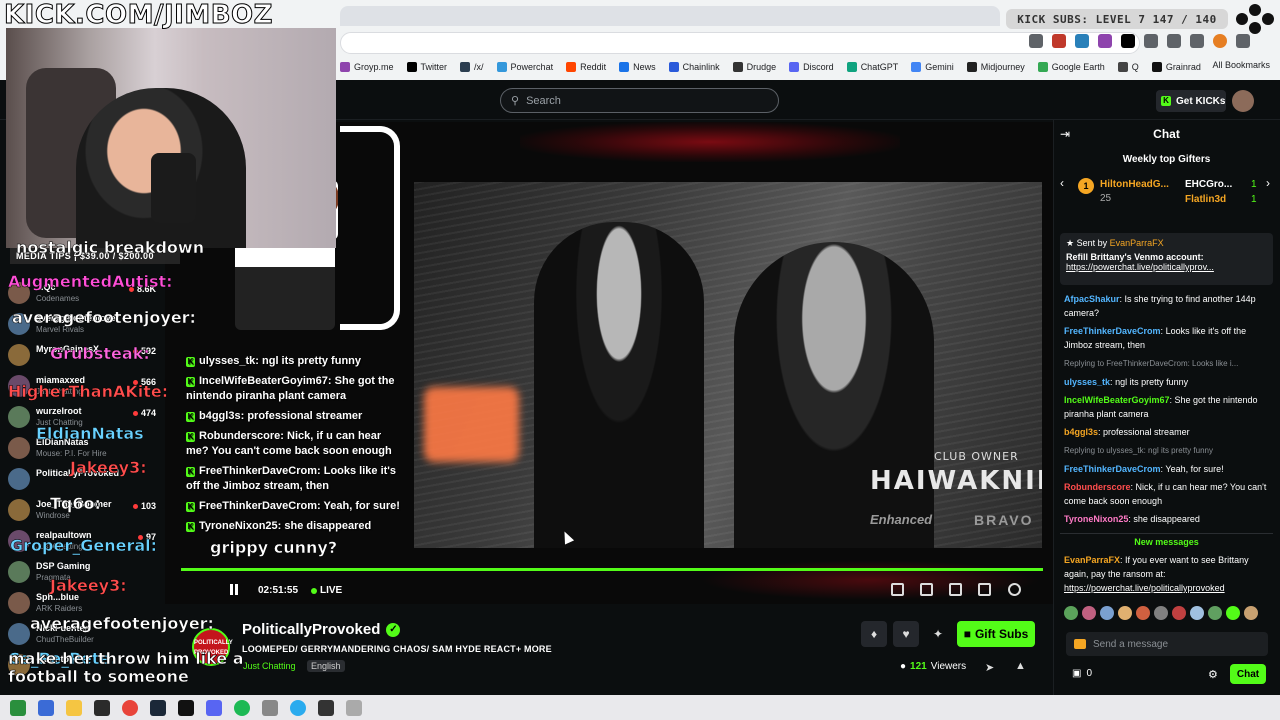 The width and height of the screenshot is (1280, 720). Describe the element at coordinates (995, 67) in the screenshot. I see `bookmark-item: Midjourney` at that location.